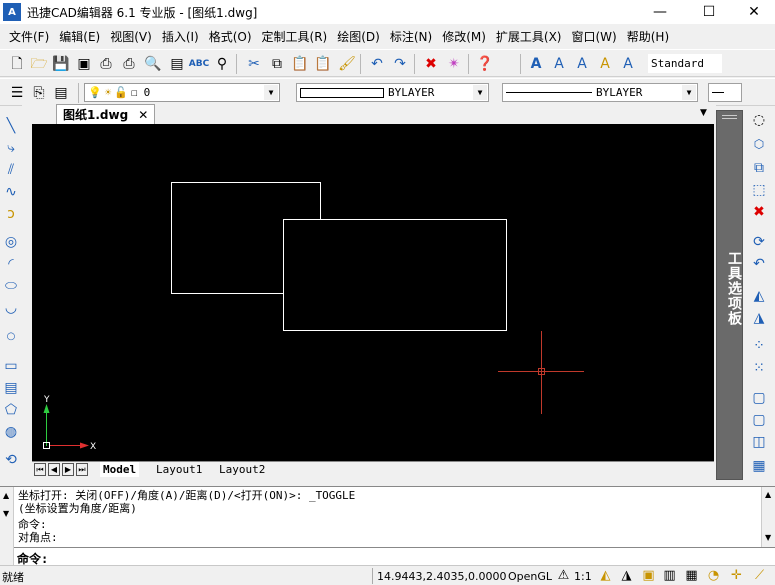 The width and height of the screenshot is (775, 585). What do you see at coordinates (768, 517) in the screenshot?
I see `command-scrollbar: ▲ ▼` at bounding box center [768, 517].